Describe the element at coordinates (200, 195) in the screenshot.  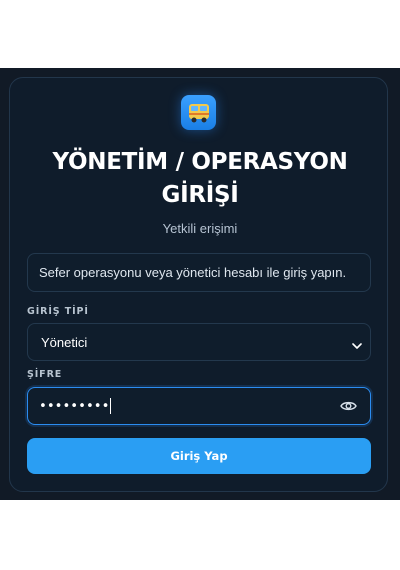
I see `title-line-2: GİRİŞİ` at that location.